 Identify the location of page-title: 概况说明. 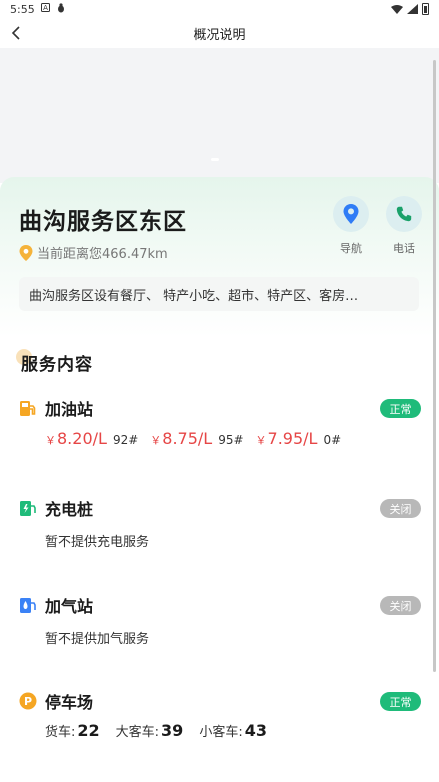
(219, 35).